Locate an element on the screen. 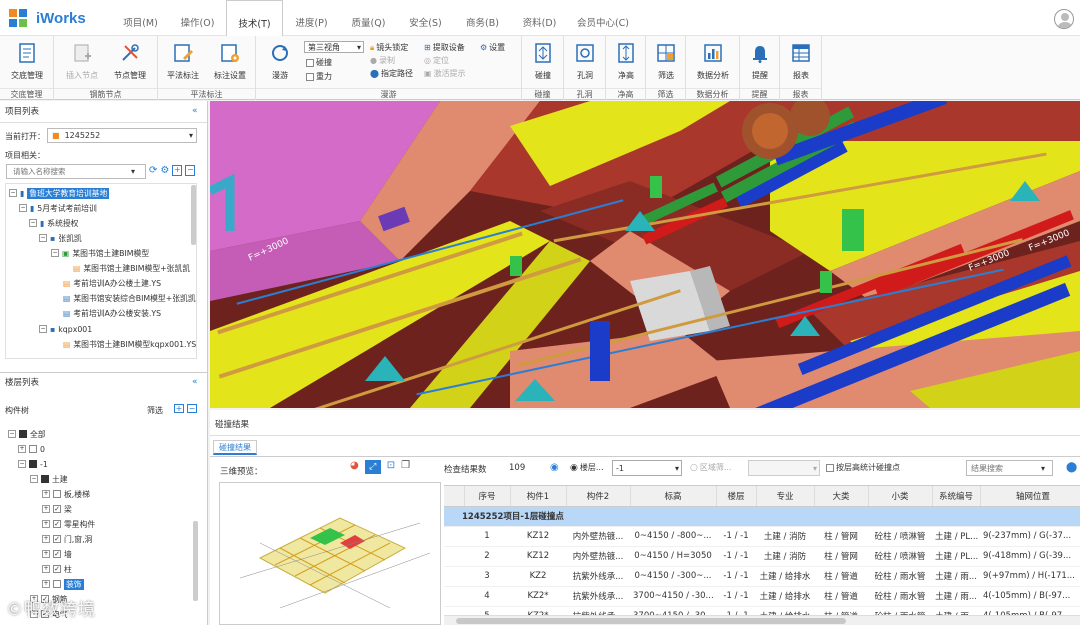  menu-safety: 安全(S) is located at coordinates (425, 24).